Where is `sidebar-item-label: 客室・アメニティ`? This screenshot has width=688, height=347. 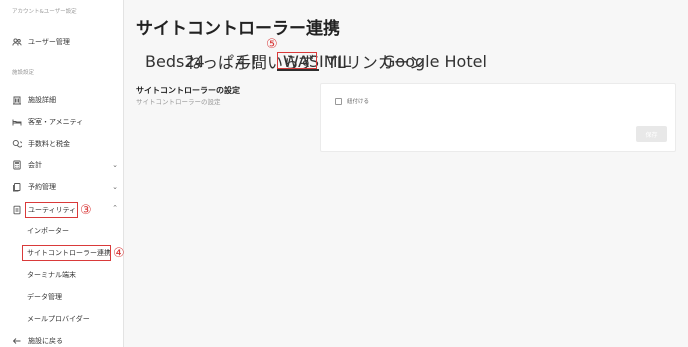
sidebar-item-label: 客室・アメニティ is located at coordinates (56, 122).